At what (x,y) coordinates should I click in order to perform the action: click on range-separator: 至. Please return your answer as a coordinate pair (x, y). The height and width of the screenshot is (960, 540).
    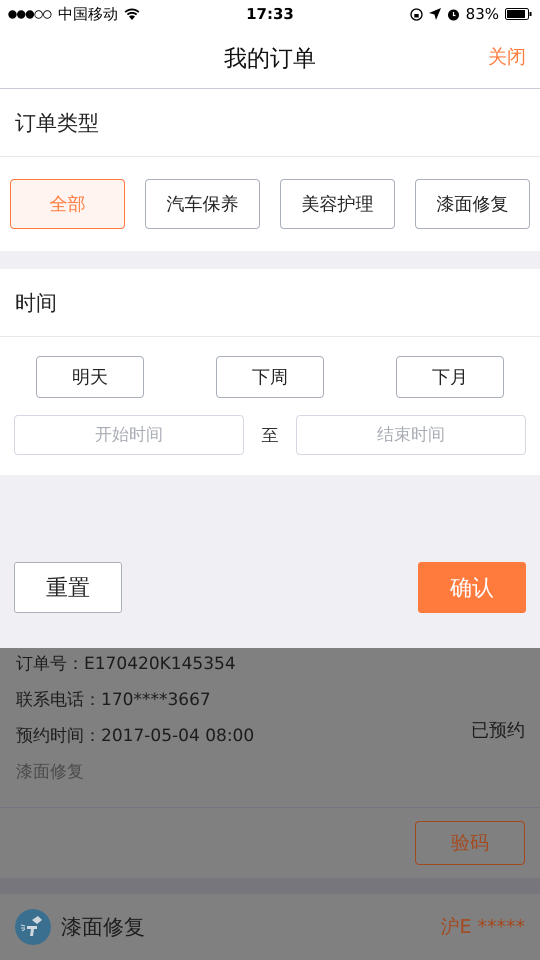
    Looking at the image, I should click on (270, 435).